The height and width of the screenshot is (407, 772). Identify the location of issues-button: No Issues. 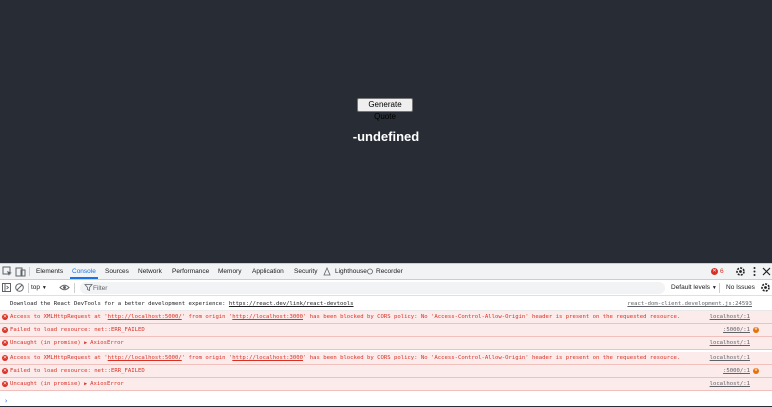
(740, 287).